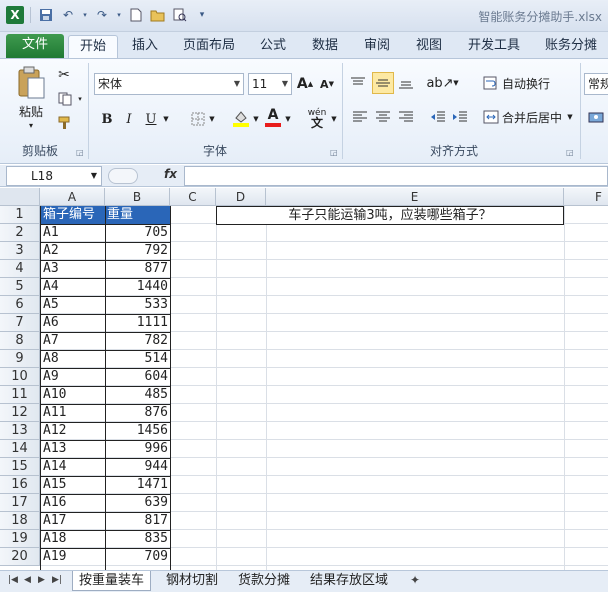 The height and width of the screenshot is (592, 608). What do you see at coordinates (438, 117) in the screenshot?
I see `decrease-indent-icon` at bounding box center [438, 117].